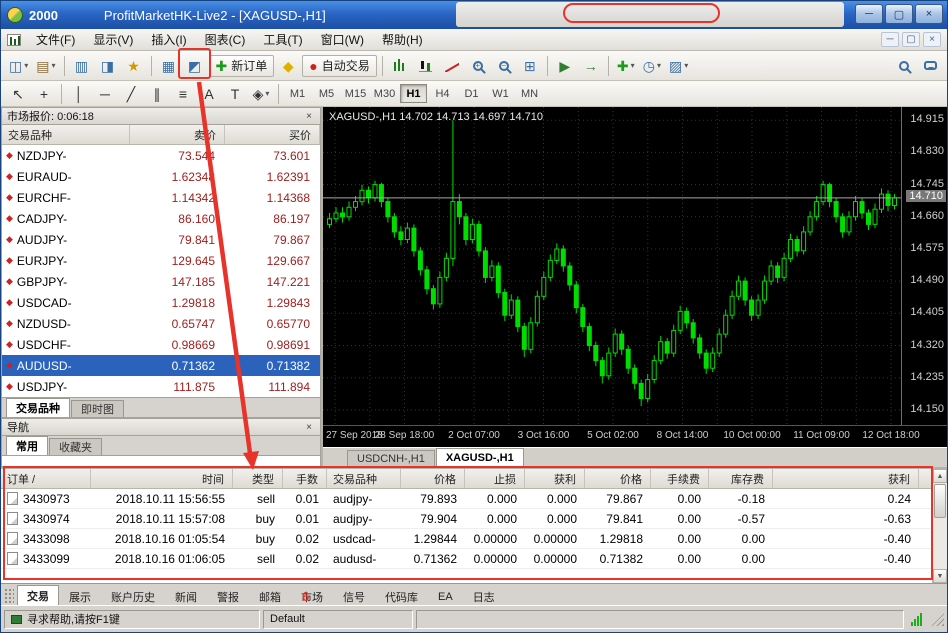  I want to click on chart-tab-1: XAGUSD-,H1, so click(479, 457).